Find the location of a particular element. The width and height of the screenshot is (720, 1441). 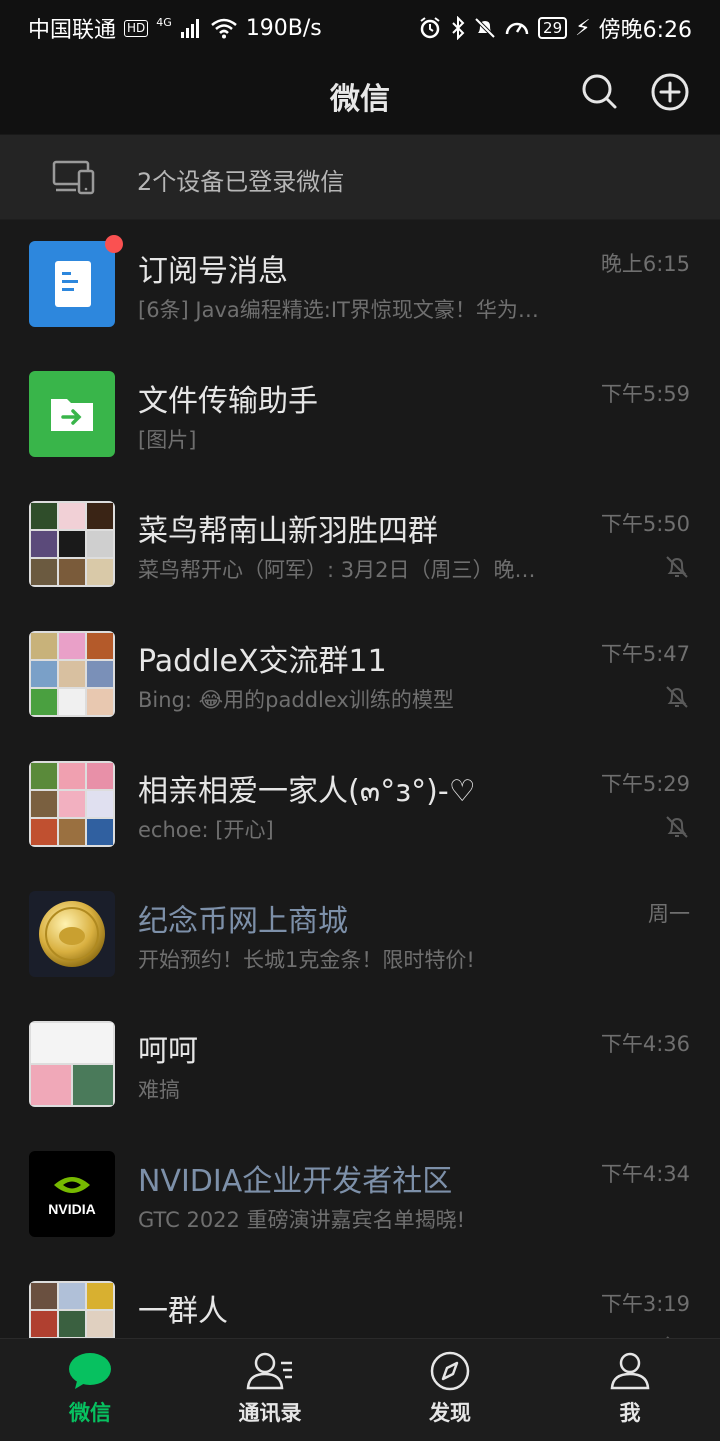

chat-bubble-icon is located at coordinates (90, 1371).